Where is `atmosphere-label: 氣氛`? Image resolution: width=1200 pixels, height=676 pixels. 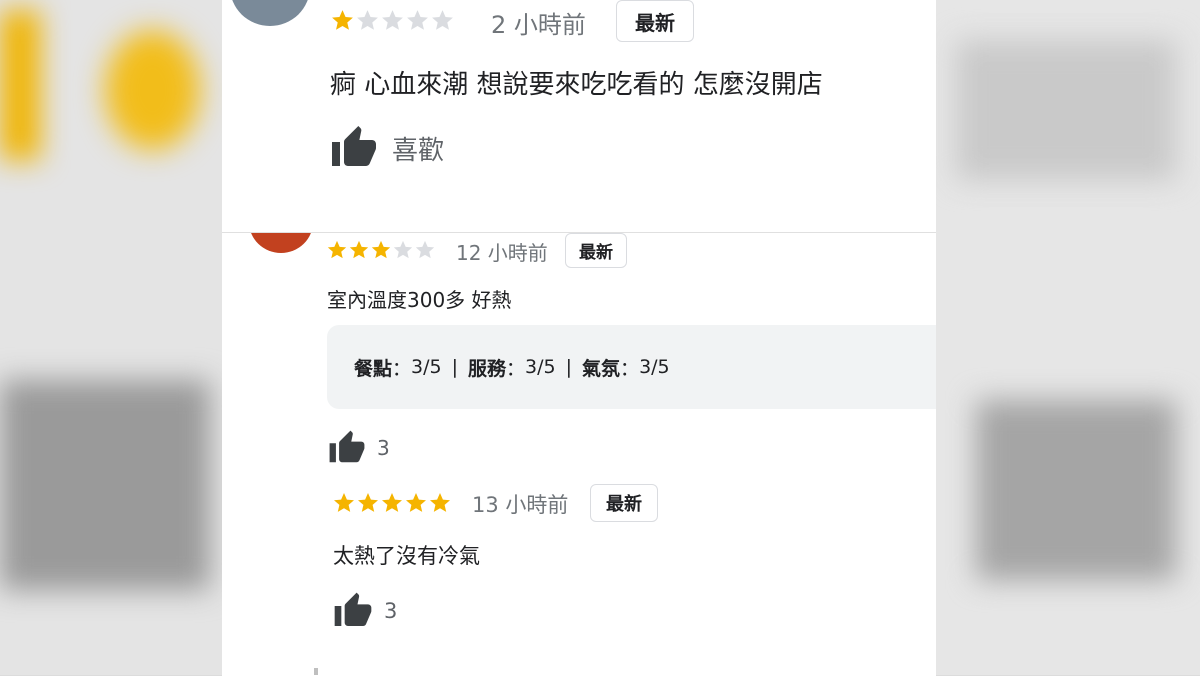
atmosphere-label: 氣氛 is located at coordinates (601, 368).